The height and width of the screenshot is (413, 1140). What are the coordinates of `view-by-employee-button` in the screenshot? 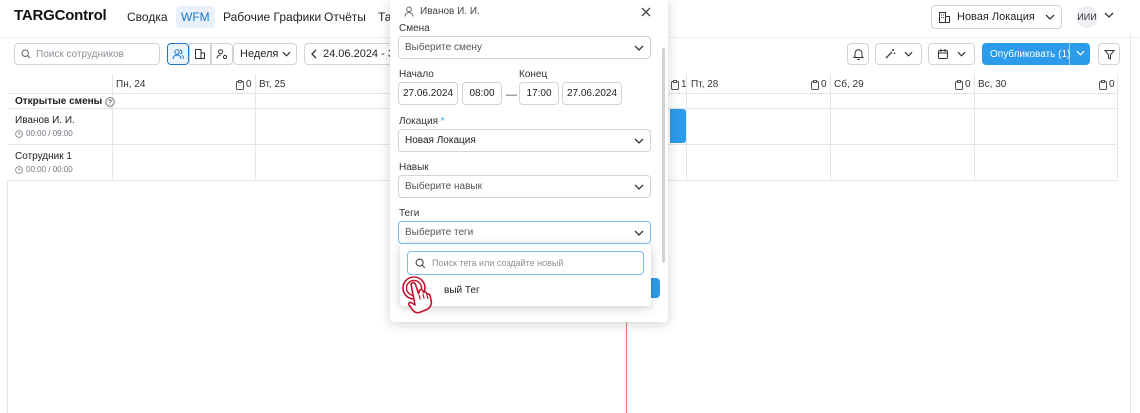 It's located at (178, 54).